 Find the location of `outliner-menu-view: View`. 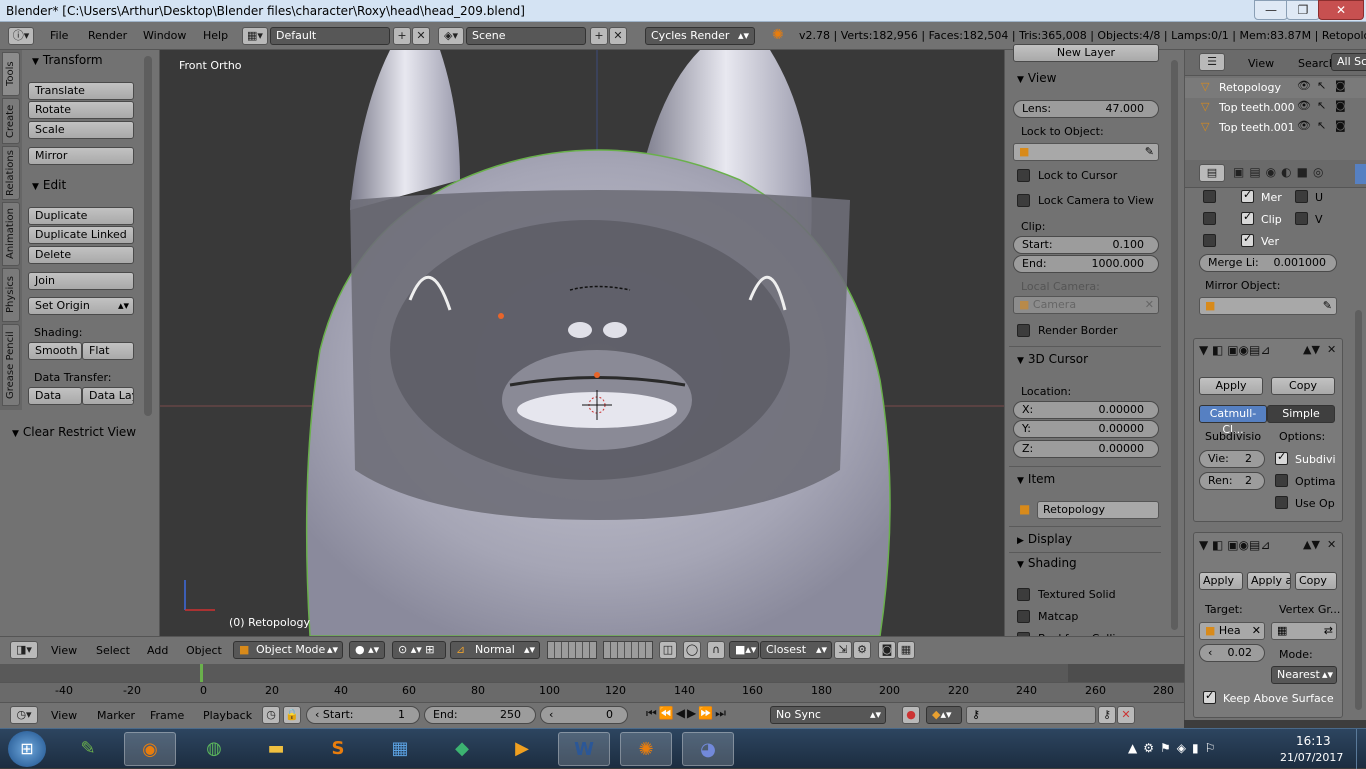

outliner-menu-view: View is located at coordinates (1261, 63).